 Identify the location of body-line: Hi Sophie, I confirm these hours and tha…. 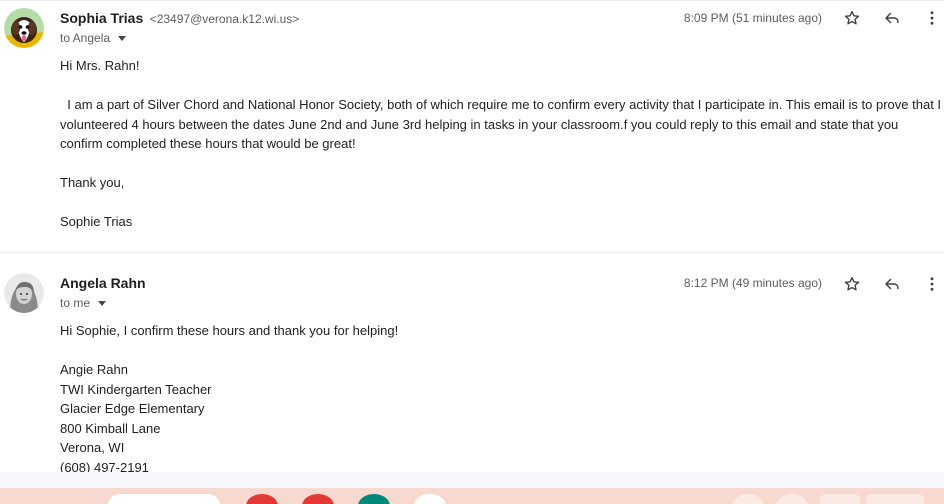
(229, 330).